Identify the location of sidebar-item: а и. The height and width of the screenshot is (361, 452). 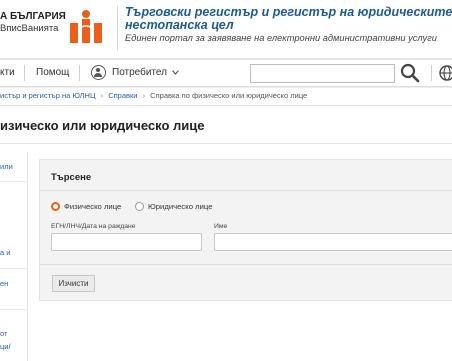
(13, 253).